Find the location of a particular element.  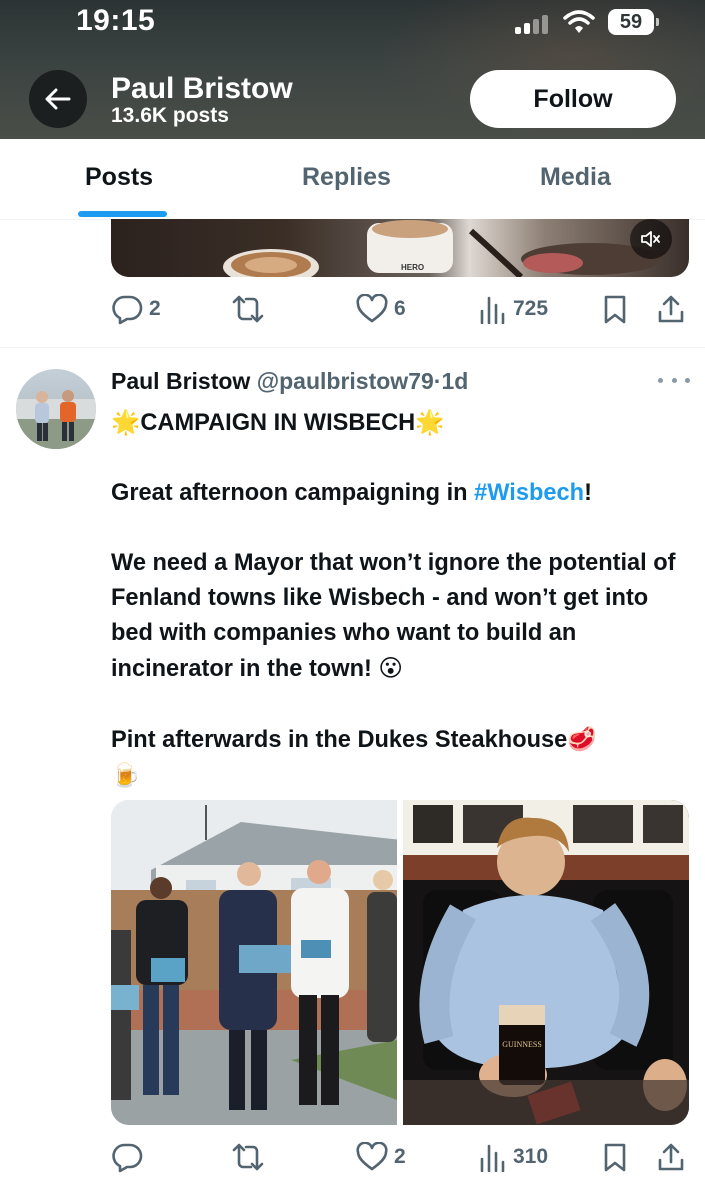

like-count: 2 is located at coordinates (400, 1156).